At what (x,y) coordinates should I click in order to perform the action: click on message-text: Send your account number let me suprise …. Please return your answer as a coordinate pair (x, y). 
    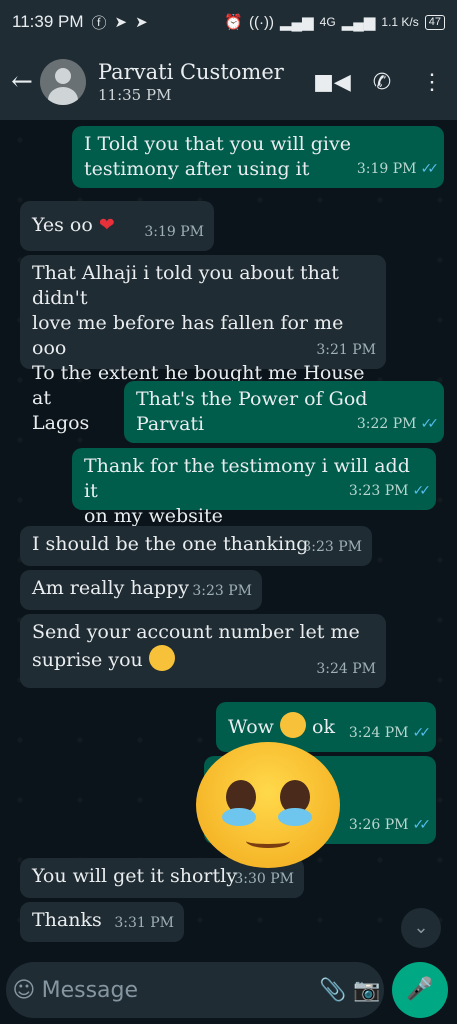
    Looking at the image, I should click on (196, 646).